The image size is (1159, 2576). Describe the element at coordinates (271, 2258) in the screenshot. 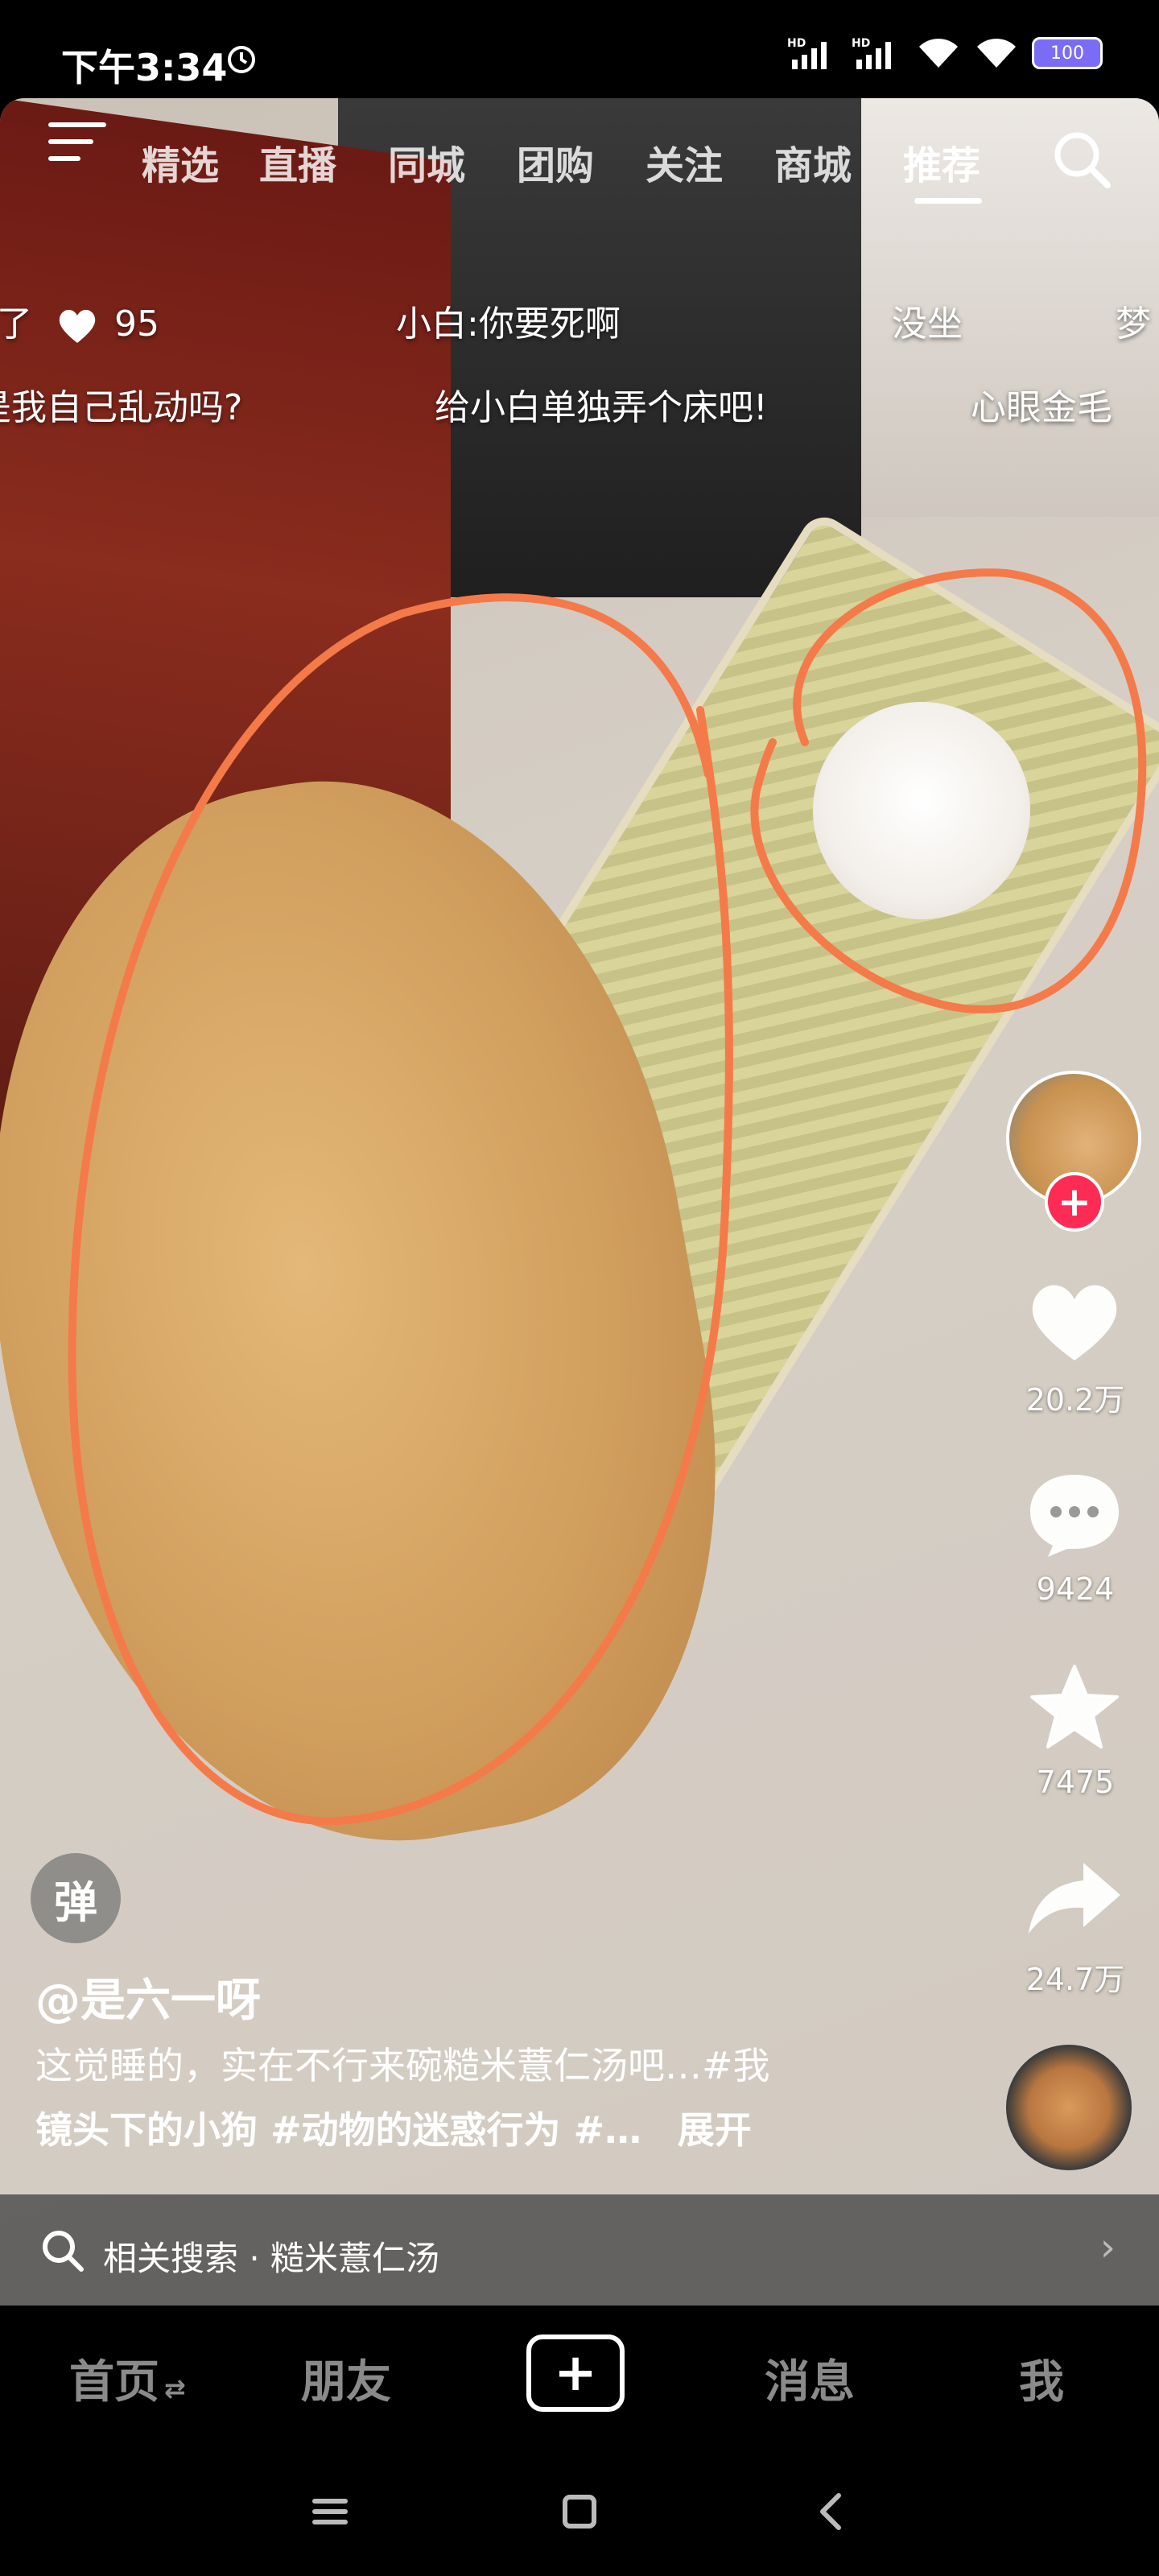

I see `related-search-label: 相关搜索 · 糙米薏仁汤` at that location.